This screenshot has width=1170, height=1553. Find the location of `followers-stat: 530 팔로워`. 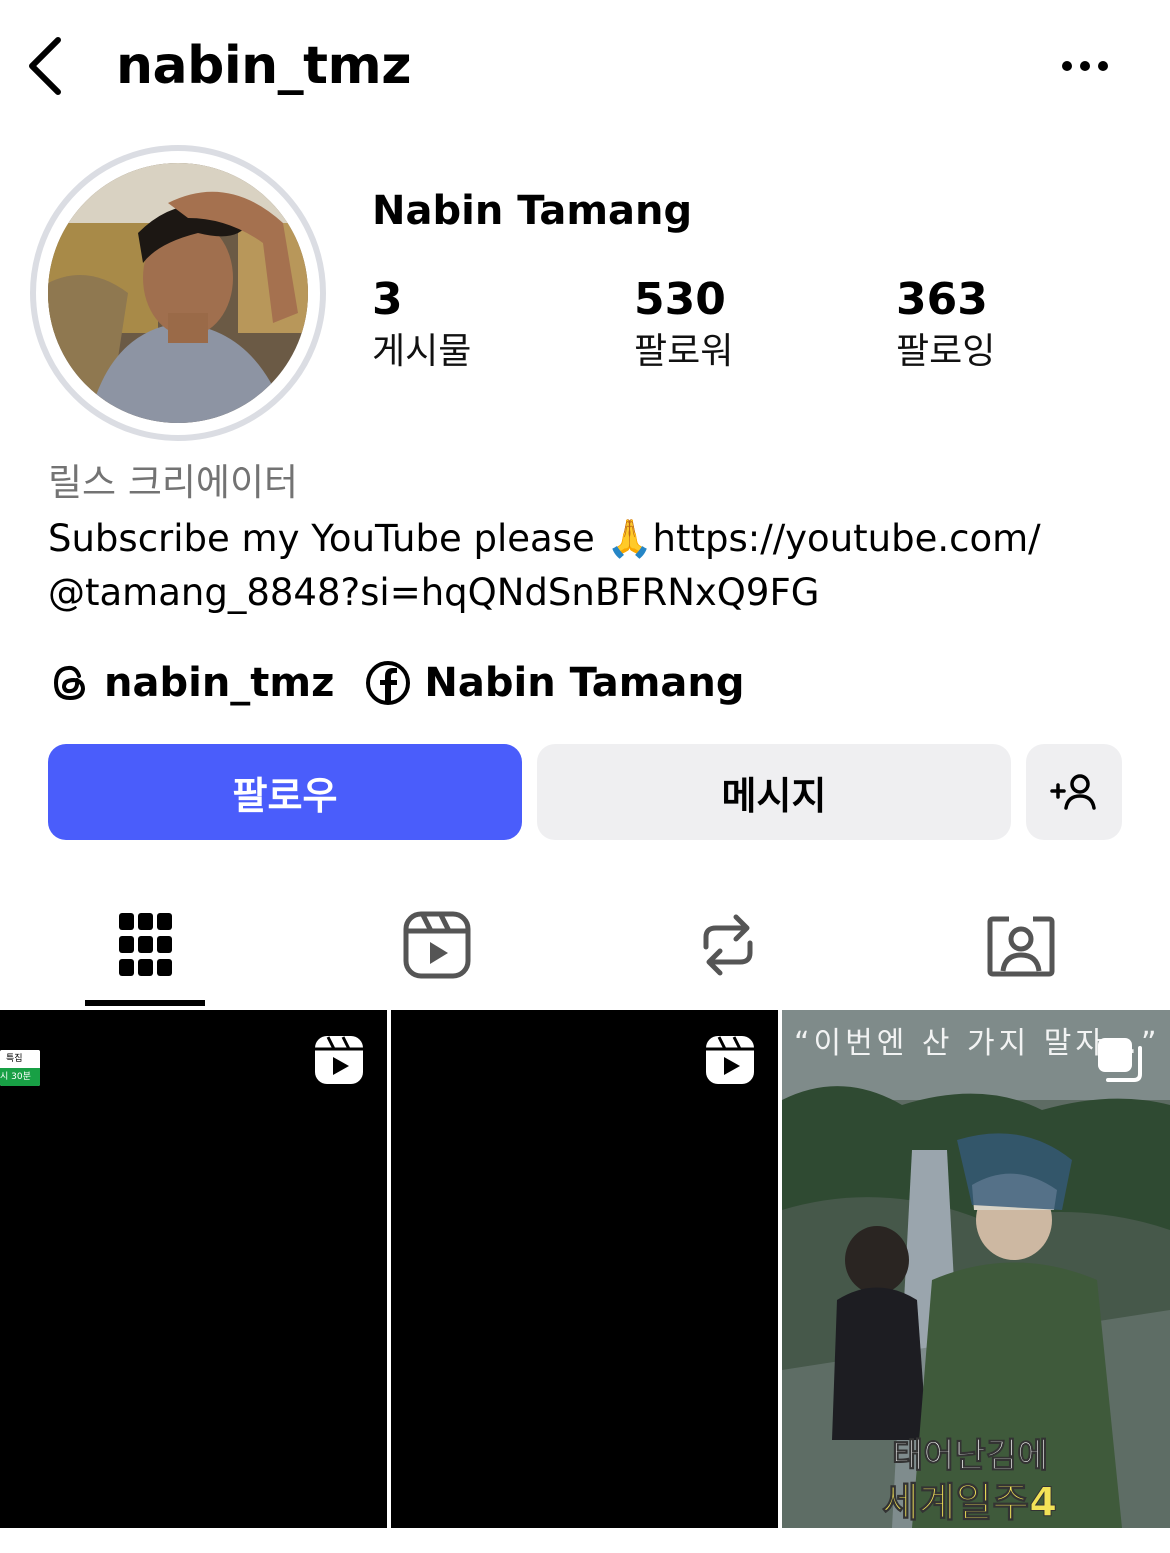

followers-stat: 530 팔로워 is located at coordinates (683, 324).